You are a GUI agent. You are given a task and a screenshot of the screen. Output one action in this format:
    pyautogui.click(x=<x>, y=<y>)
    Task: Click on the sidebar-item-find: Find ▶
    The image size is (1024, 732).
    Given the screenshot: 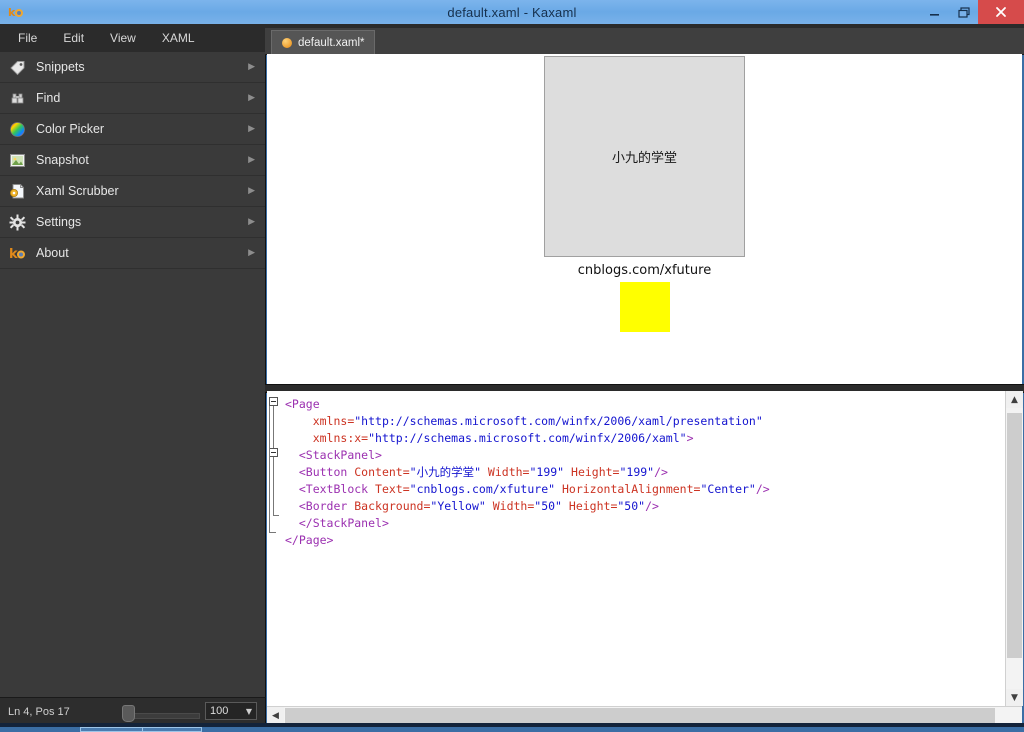 What is the action you would take?
    pyautogui.click(x=132, y=98)
    